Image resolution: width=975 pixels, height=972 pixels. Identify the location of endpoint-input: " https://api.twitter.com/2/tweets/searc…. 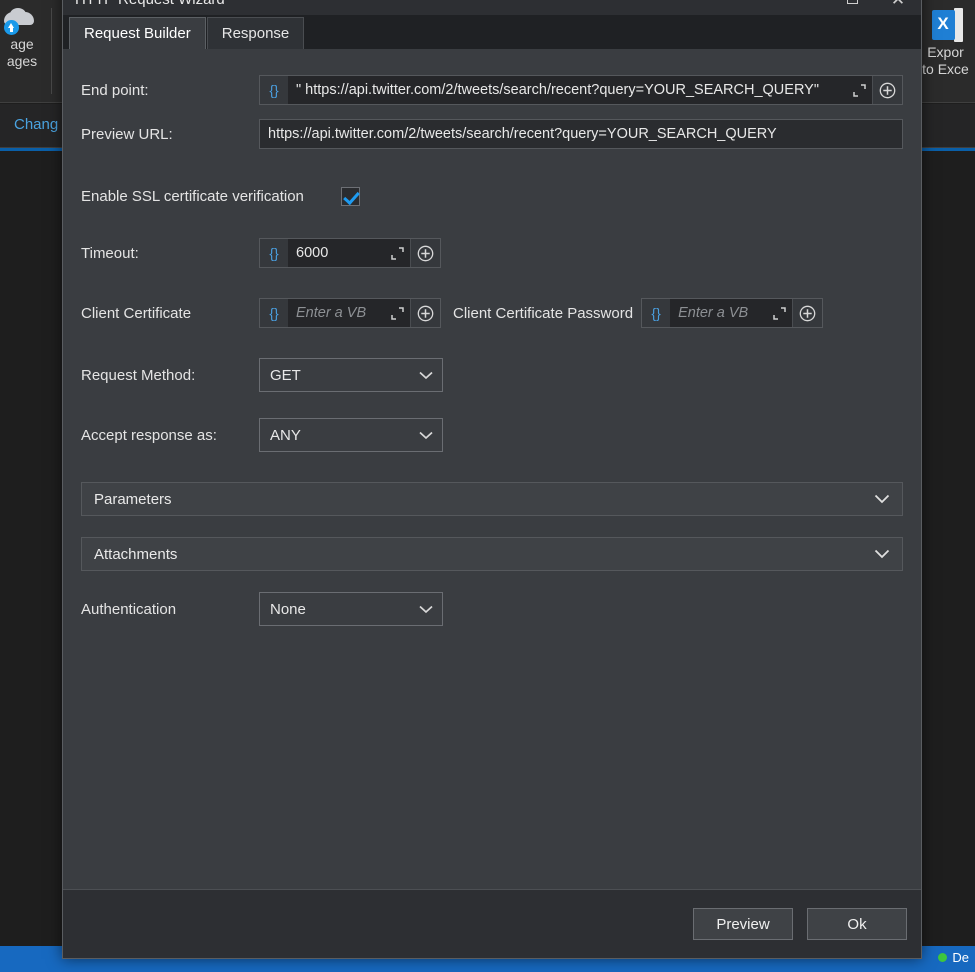
(567, 90).